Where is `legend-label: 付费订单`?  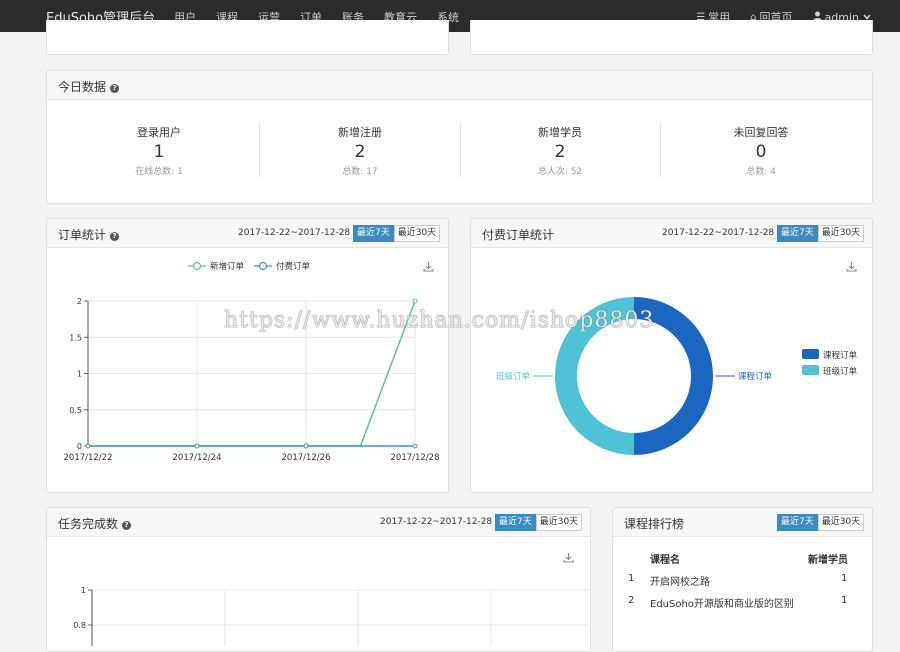 legend-label: 付费订单 is located at coordinates (293, 266).